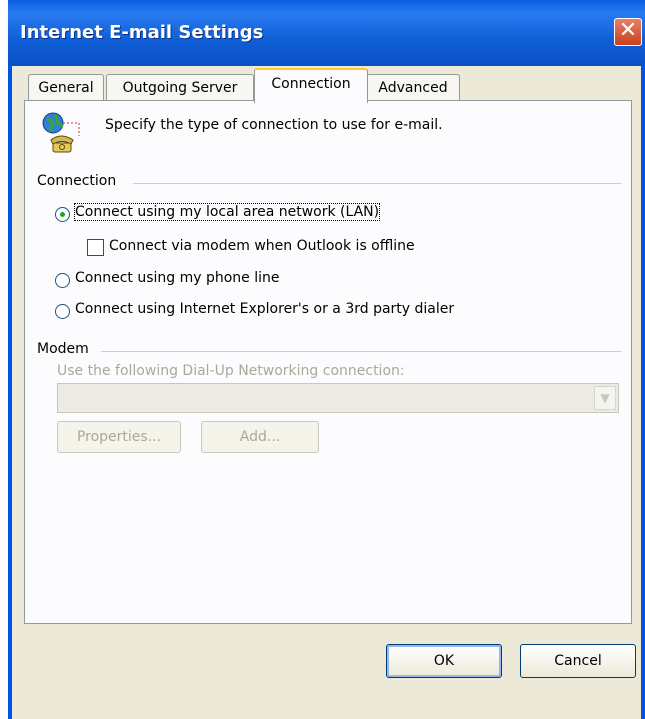  Describe the element at coordinates (326, 33) in the screenshot. I see `title-bar: Internet E-mail Settings ✕` at that location.